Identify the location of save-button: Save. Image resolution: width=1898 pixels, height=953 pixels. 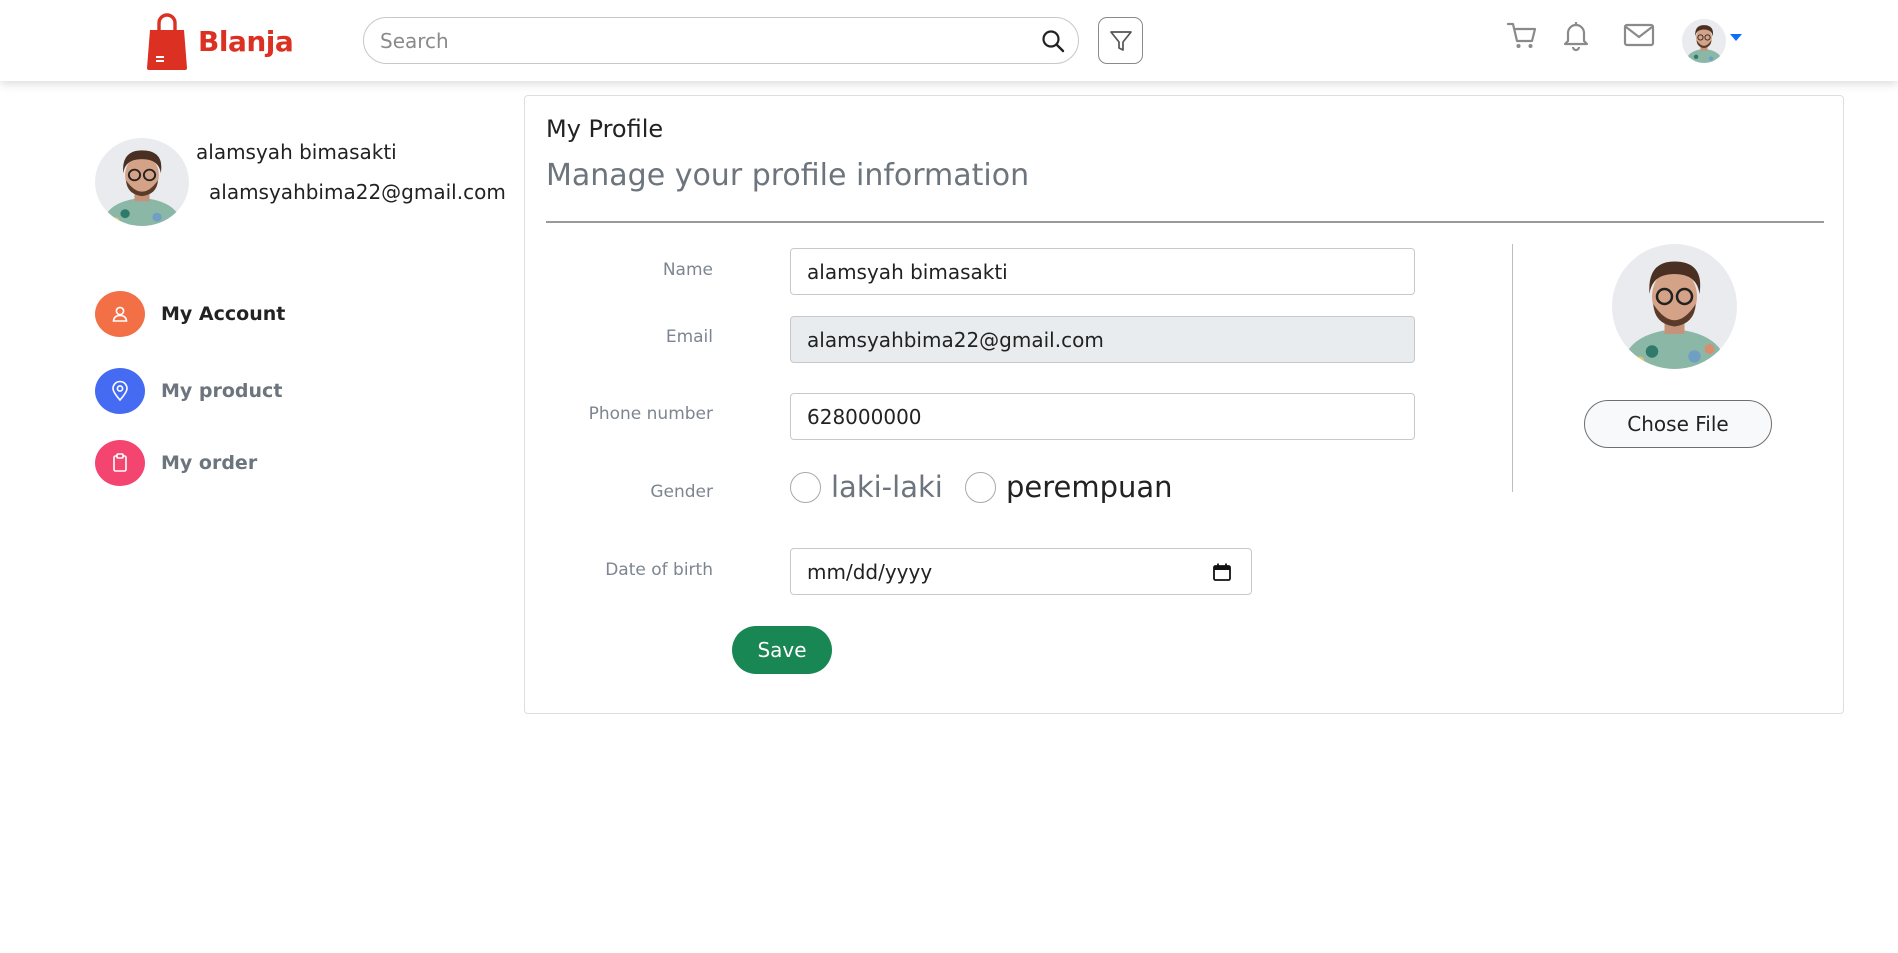
(782, 650).